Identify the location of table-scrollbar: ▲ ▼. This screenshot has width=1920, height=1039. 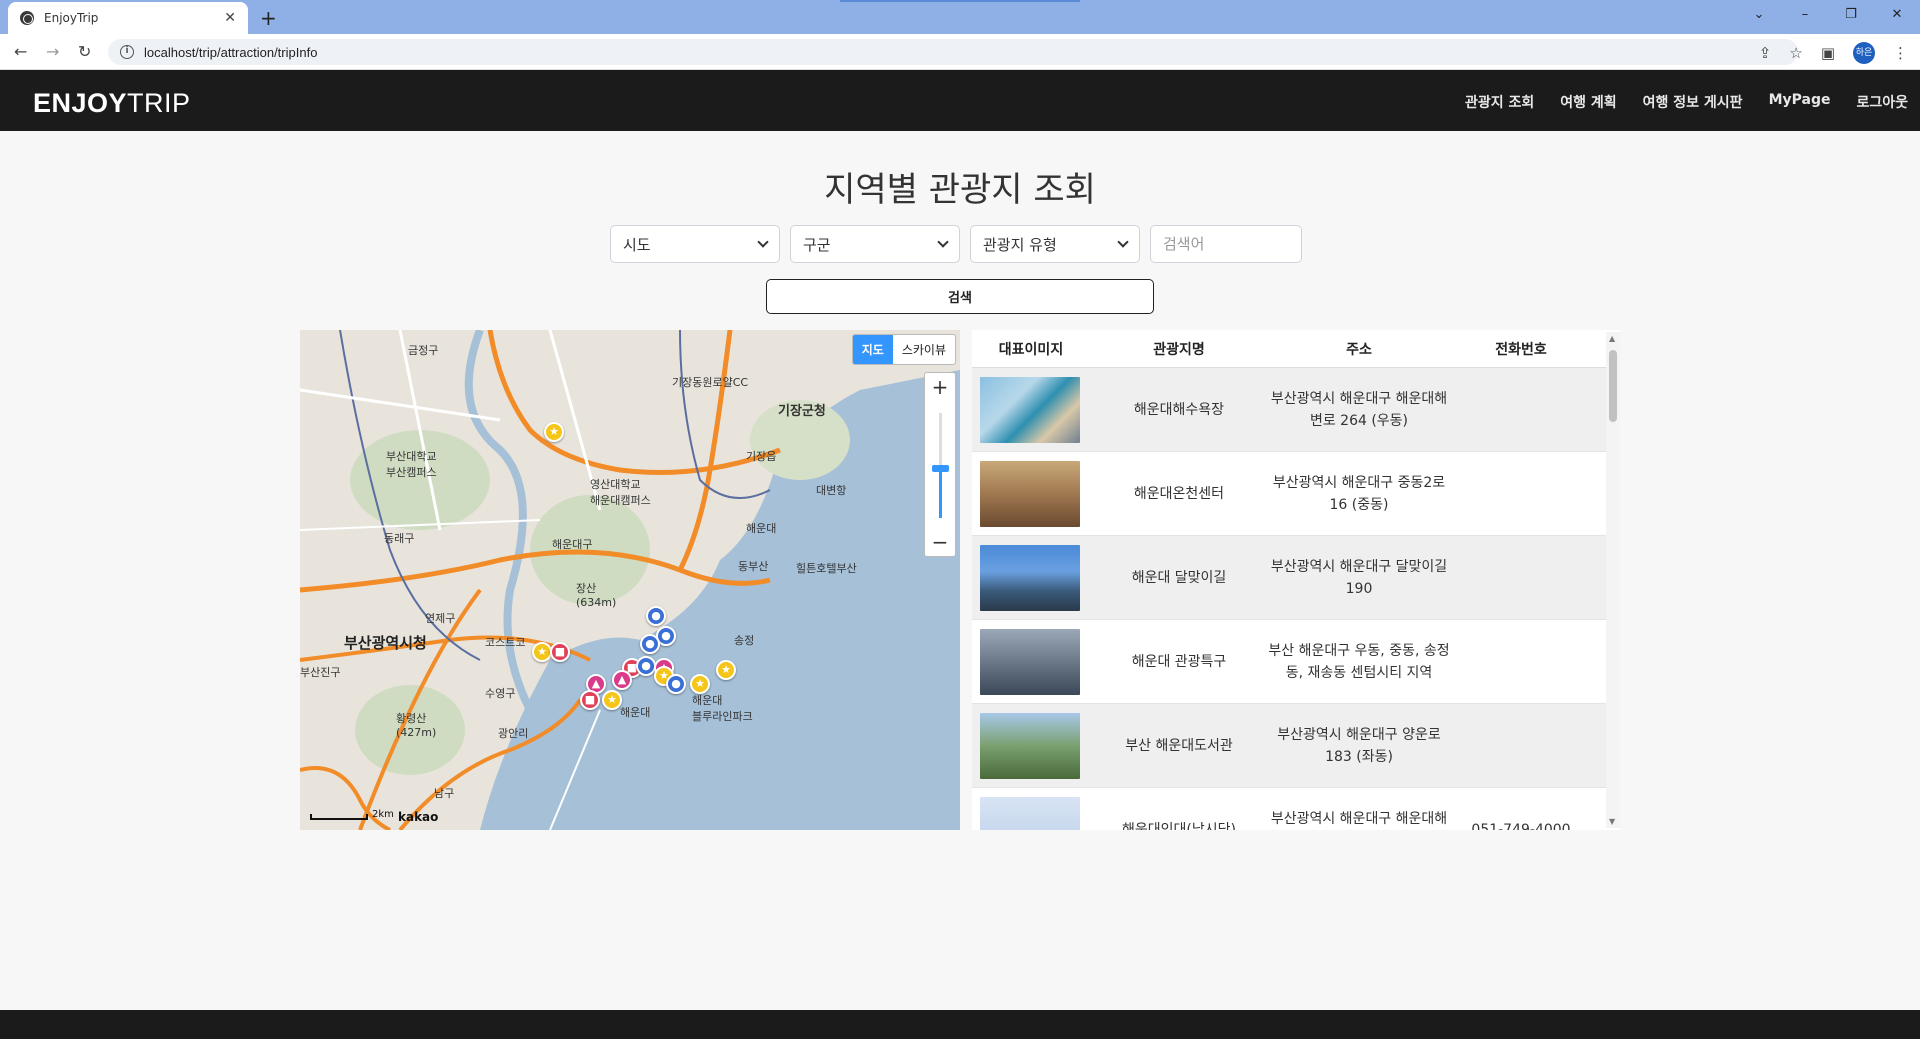
(1613, 580).